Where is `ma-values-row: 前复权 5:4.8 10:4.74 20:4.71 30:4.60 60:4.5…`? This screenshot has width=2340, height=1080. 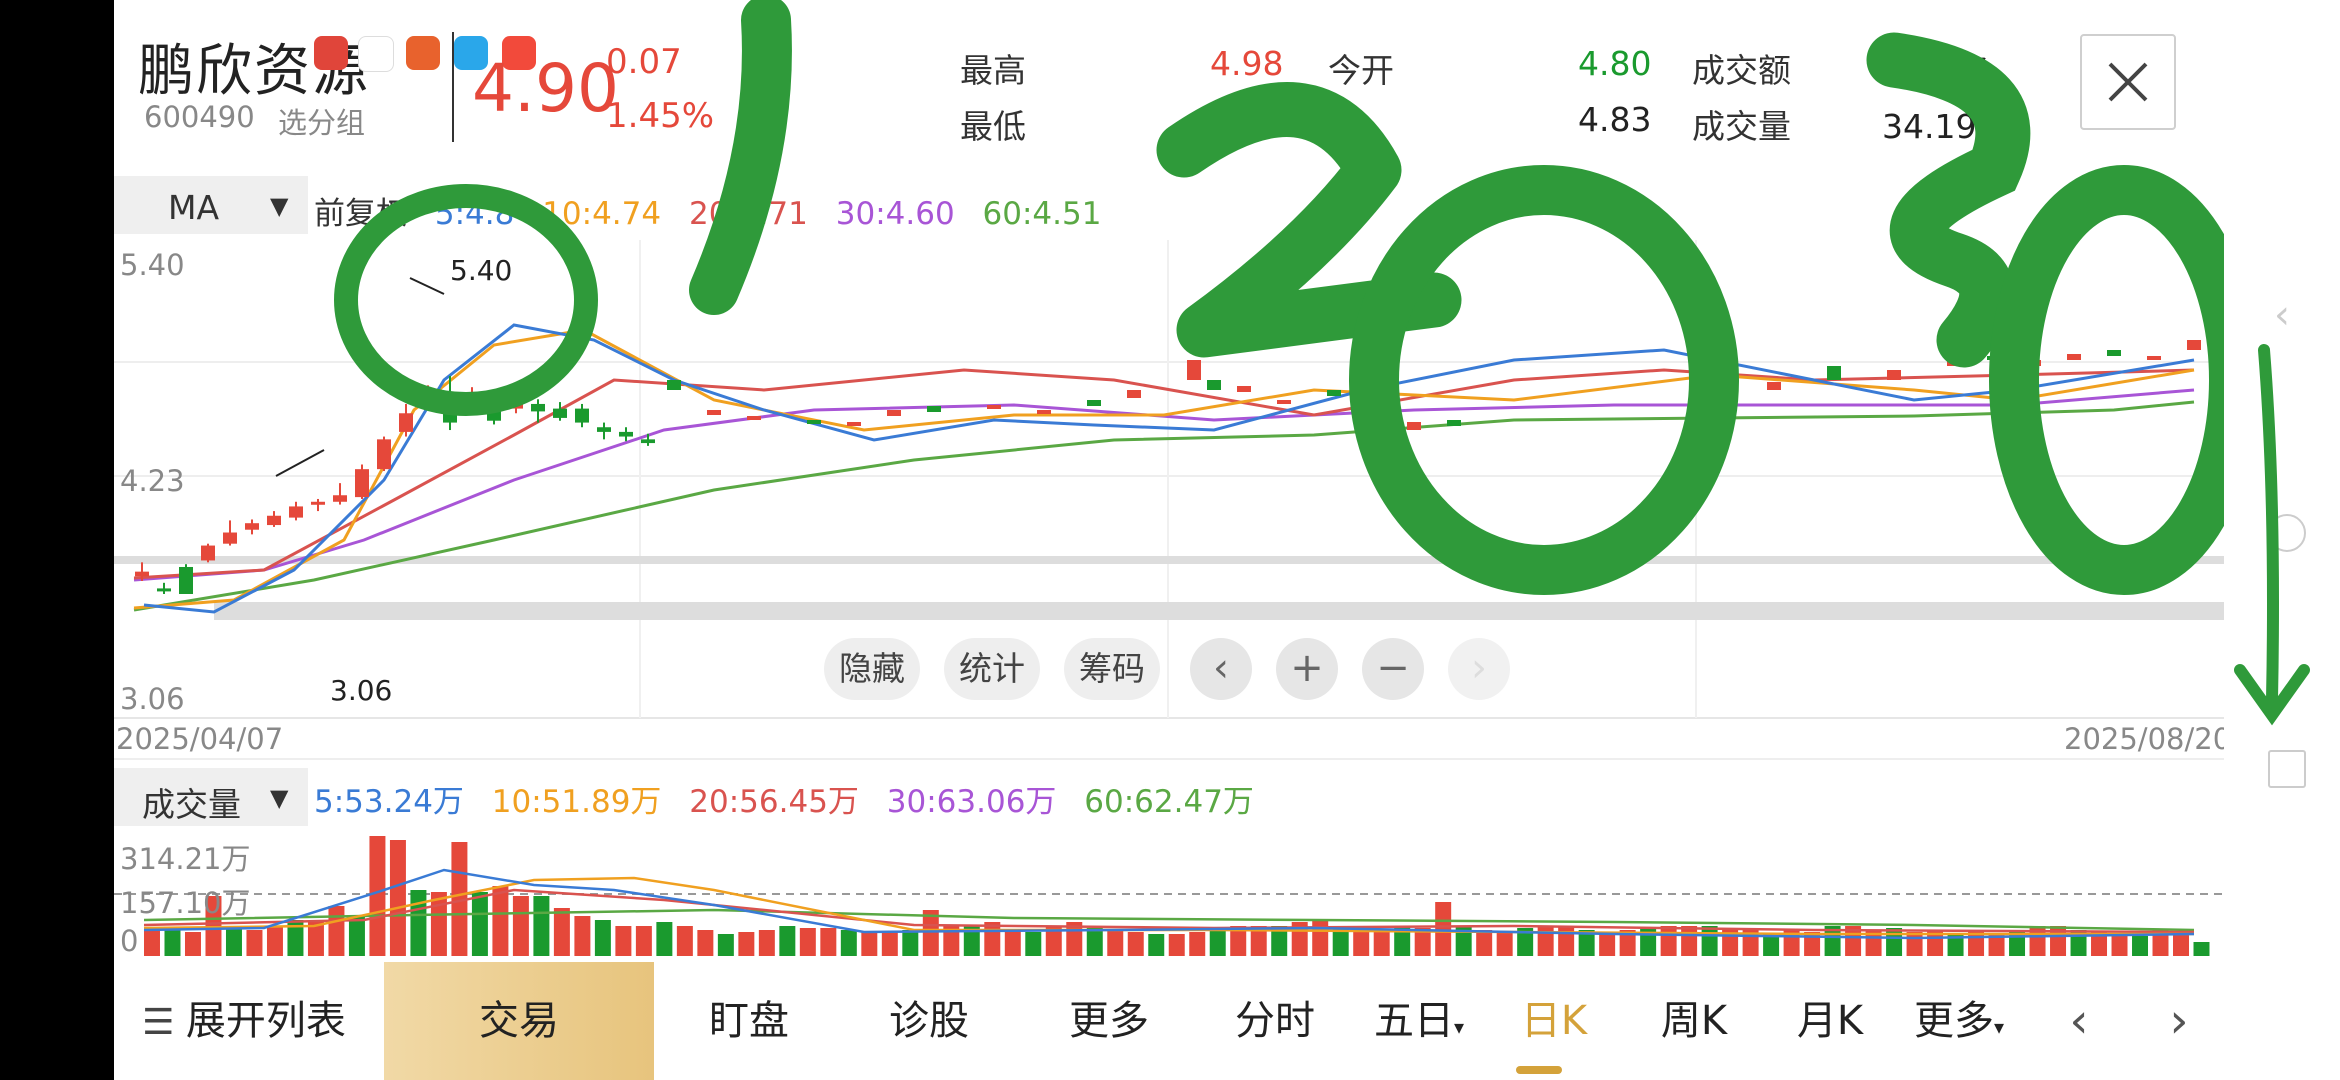
ma-values-row: 前复权 5:4.8 10:4.74 20:4.71 30:4.60 60:4.5… is located at coordinates (716, 210).